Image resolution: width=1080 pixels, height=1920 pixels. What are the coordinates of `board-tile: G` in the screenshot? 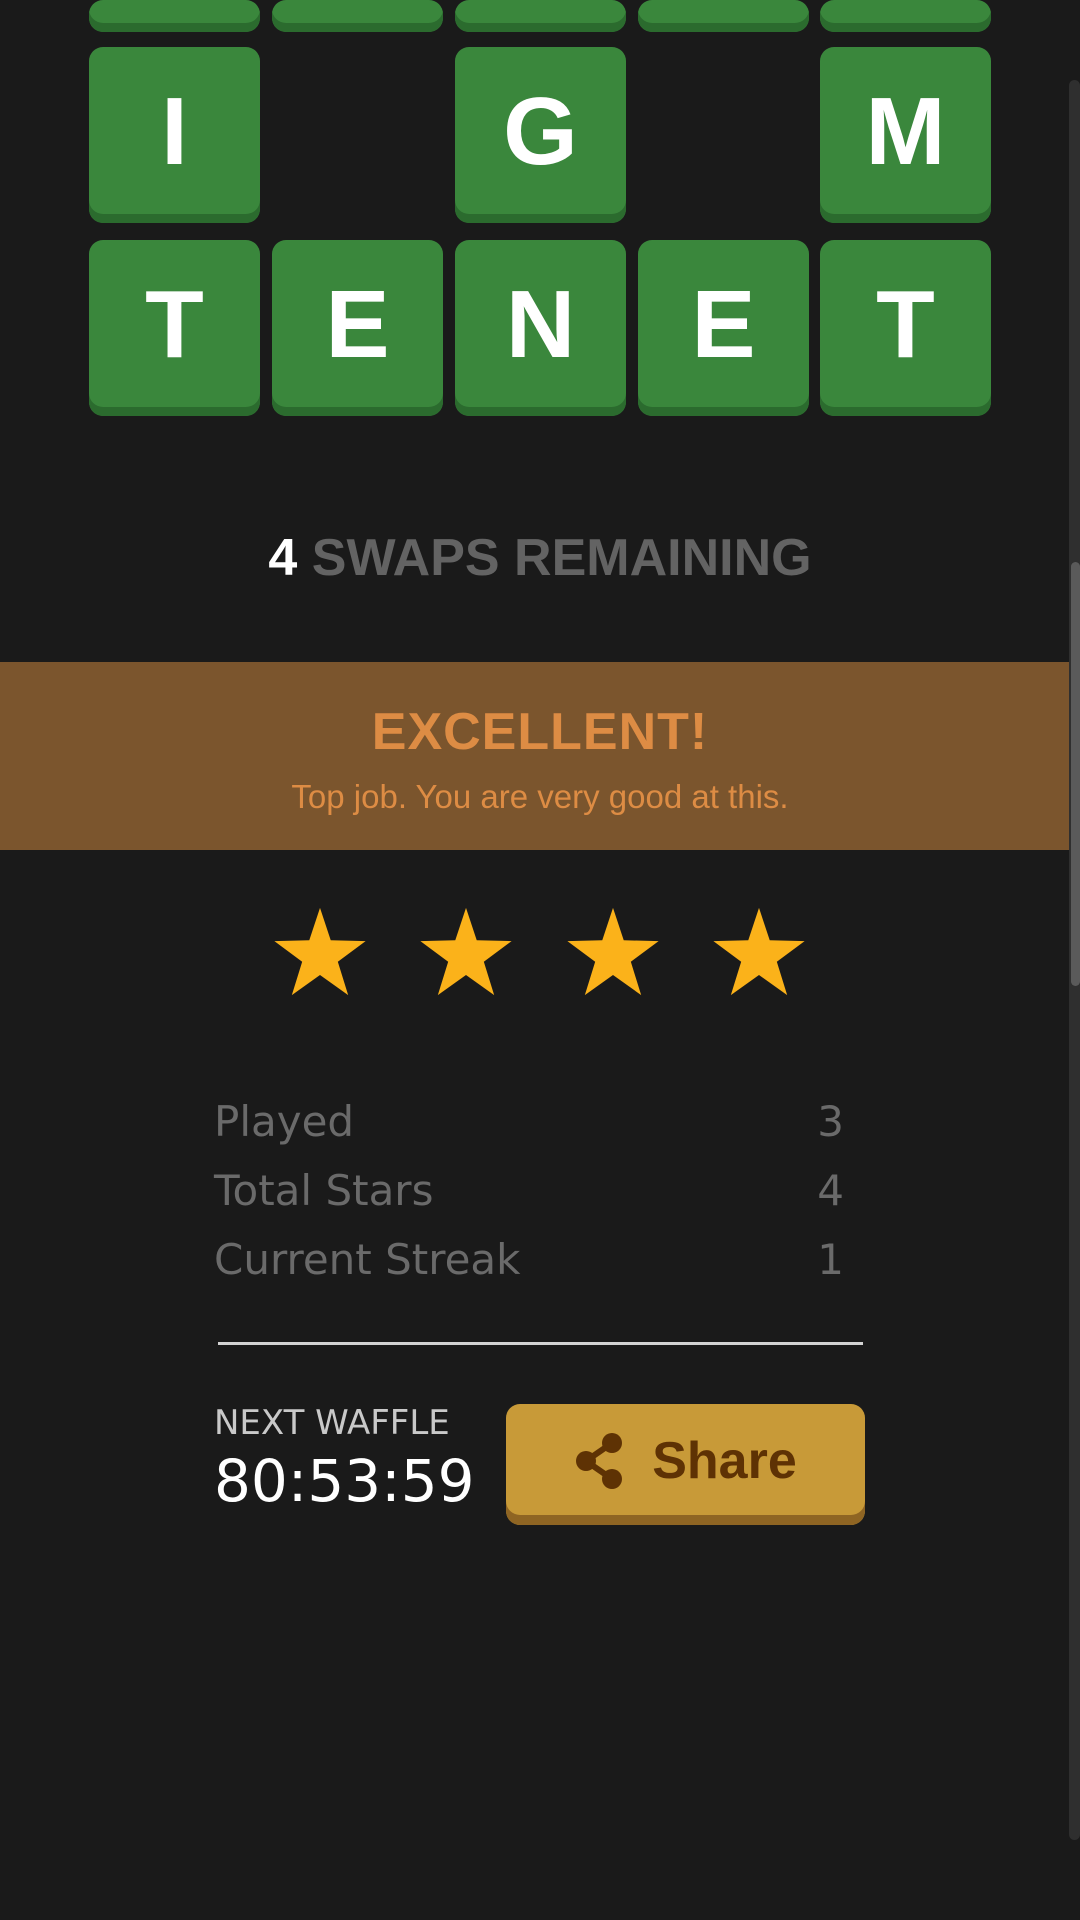 It's located at (540, 135).